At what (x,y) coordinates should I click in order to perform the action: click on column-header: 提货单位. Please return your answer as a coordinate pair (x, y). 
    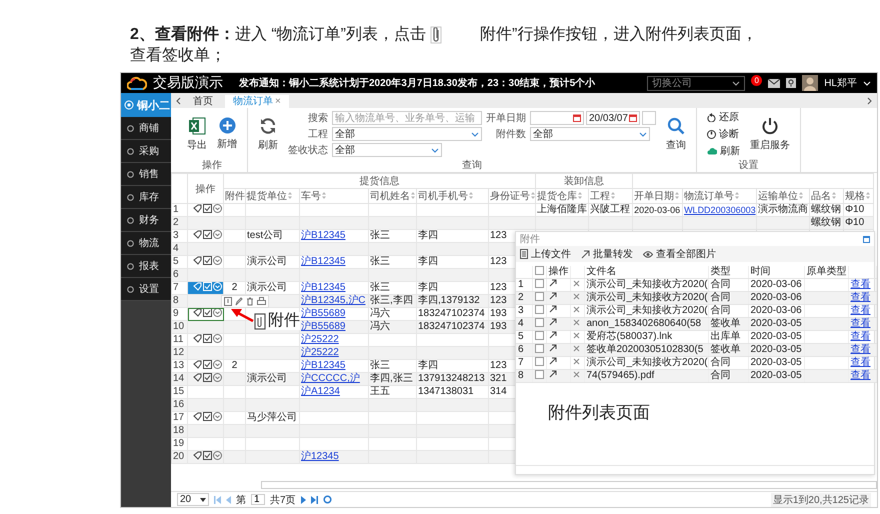
    Looking at the image, I should click on (273, 196).